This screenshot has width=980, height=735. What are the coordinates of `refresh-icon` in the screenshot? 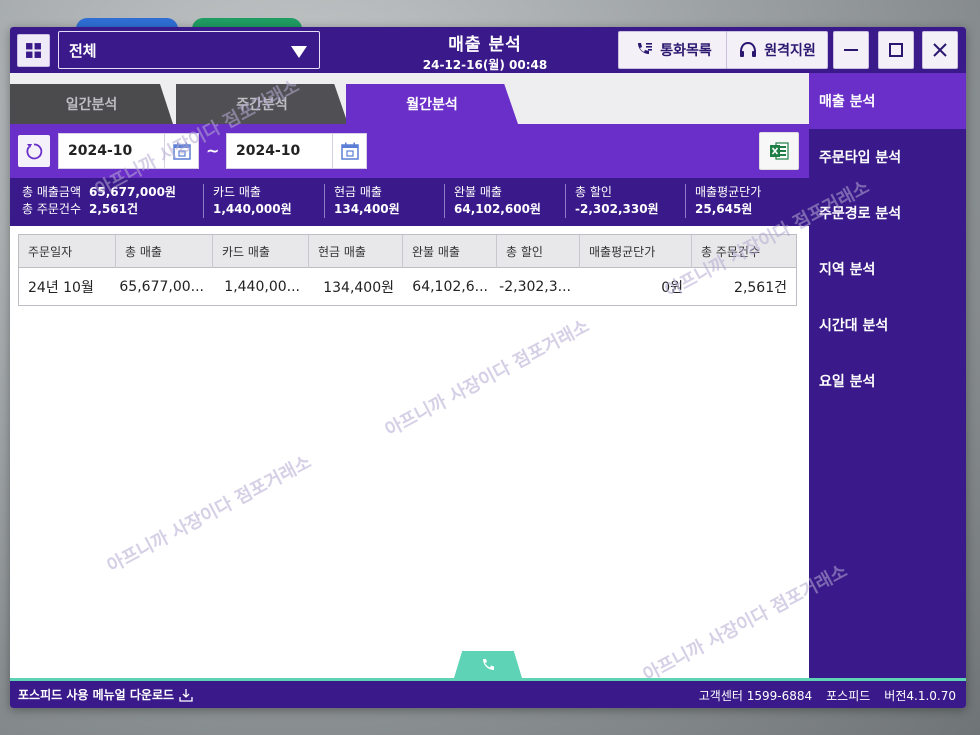 It's located at (34, 151).